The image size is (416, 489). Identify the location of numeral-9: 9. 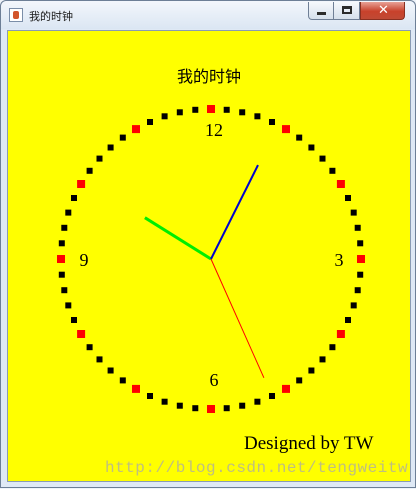
(84, 260).